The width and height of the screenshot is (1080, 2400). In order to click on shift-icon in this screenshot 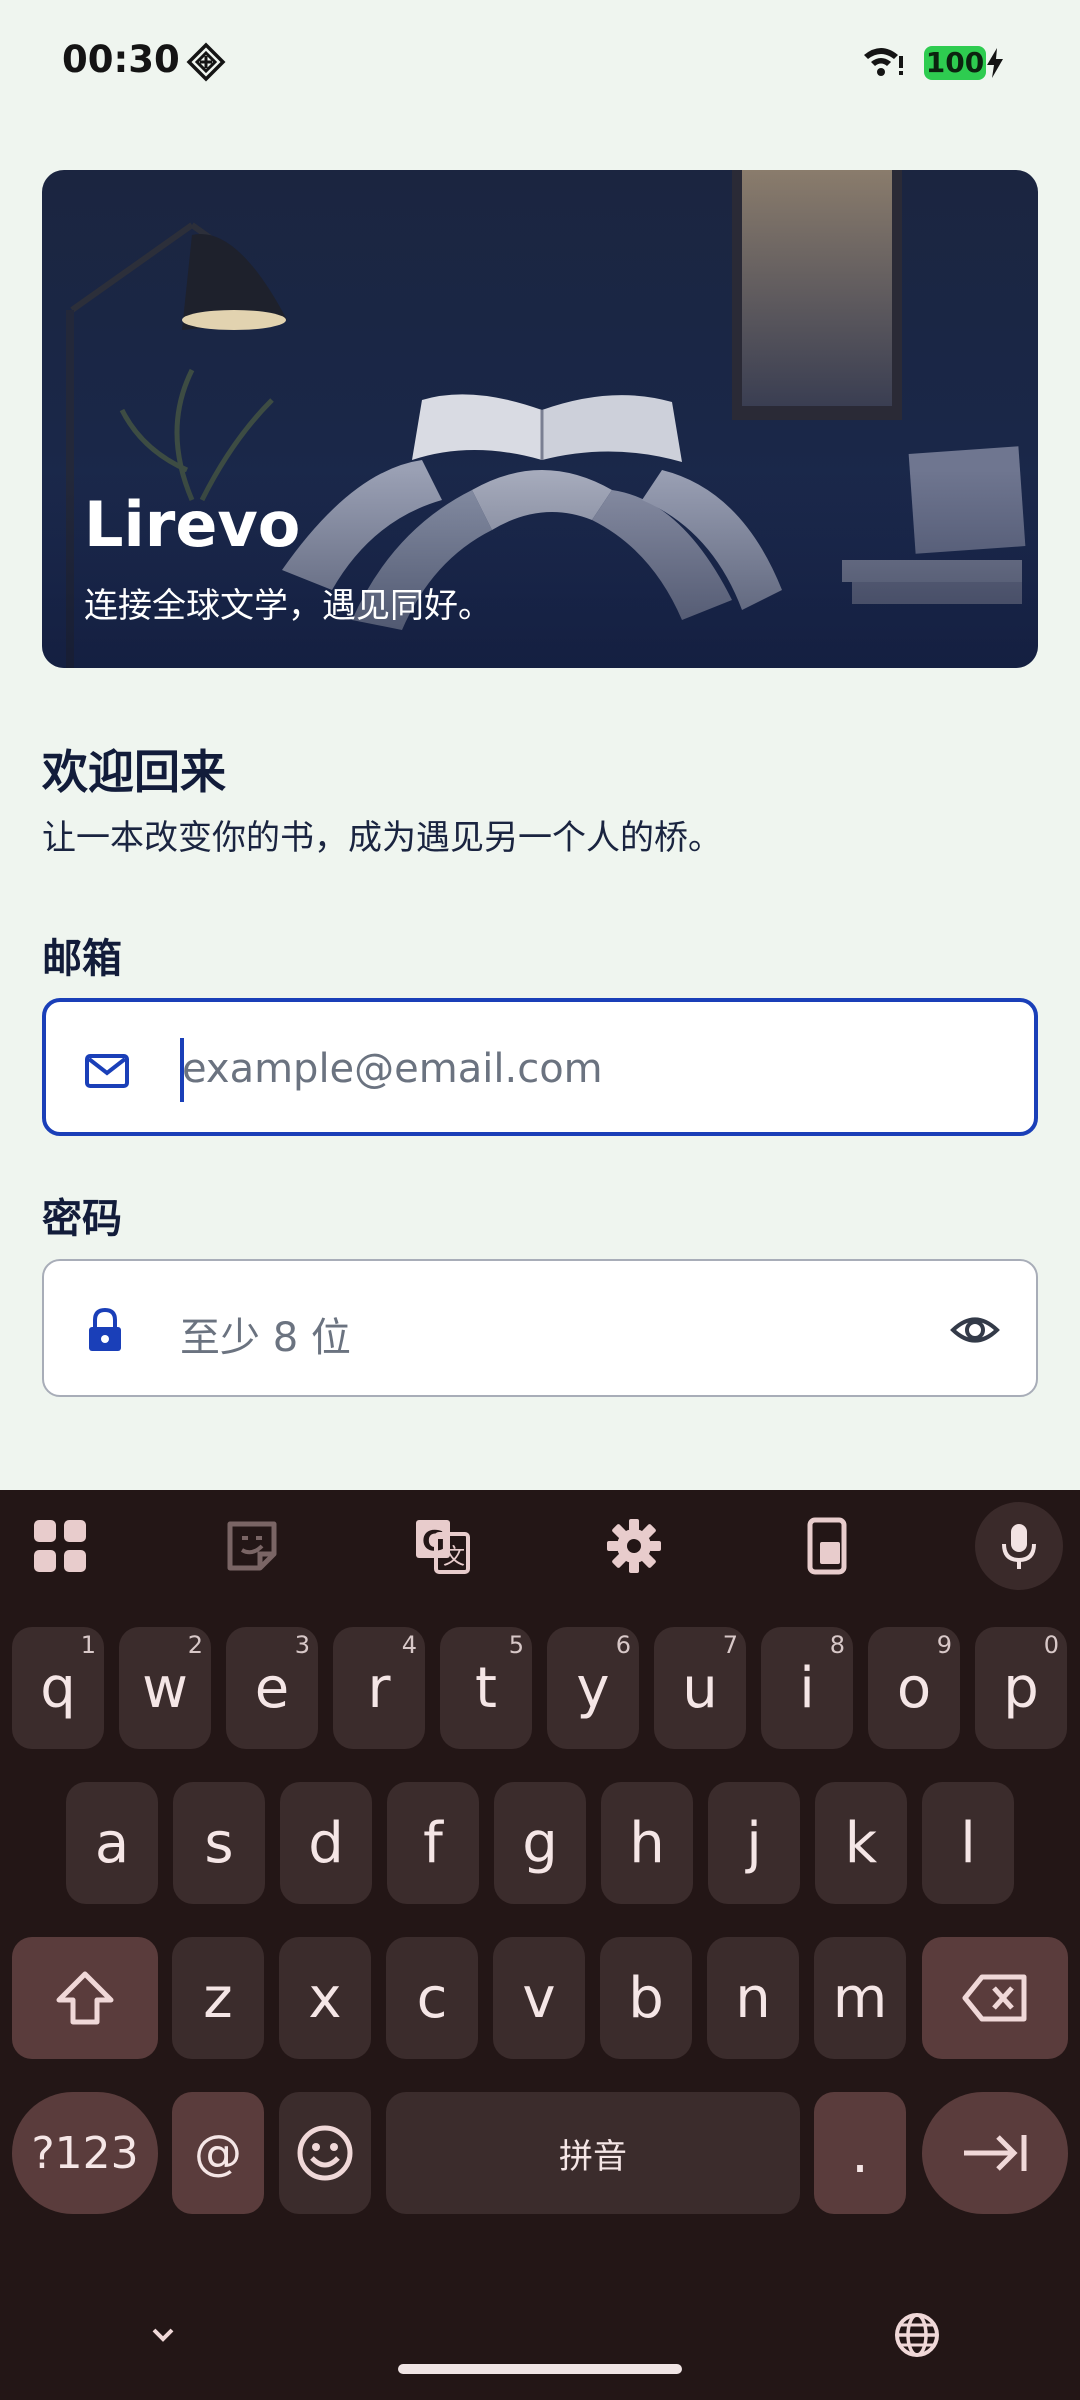, I will do `click(85, 1998)`.